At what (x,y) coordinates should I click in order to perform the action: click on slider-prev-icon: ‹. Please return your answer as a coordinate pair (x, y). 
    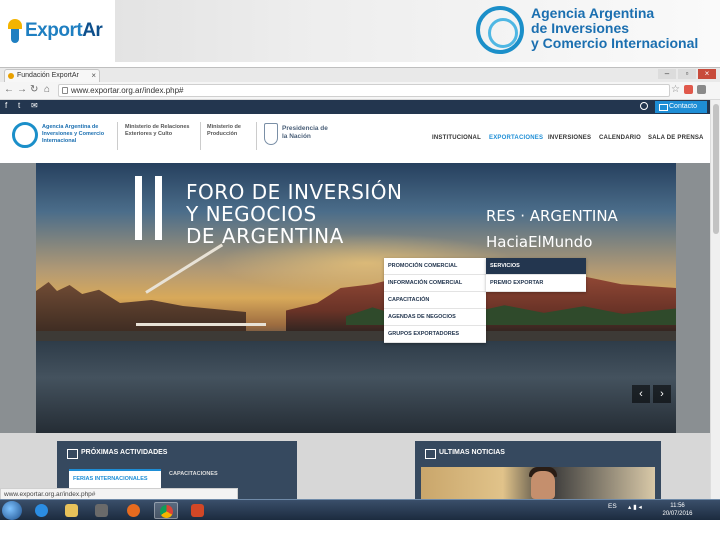
    Looking at the image, I should click on (641, 394).